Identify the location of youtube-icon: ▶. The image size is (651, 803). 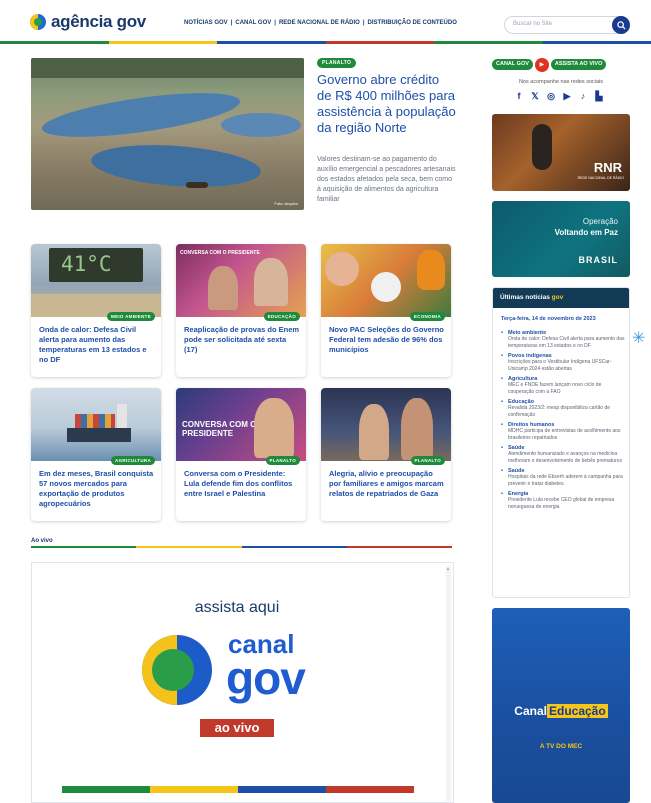
(567, 96).